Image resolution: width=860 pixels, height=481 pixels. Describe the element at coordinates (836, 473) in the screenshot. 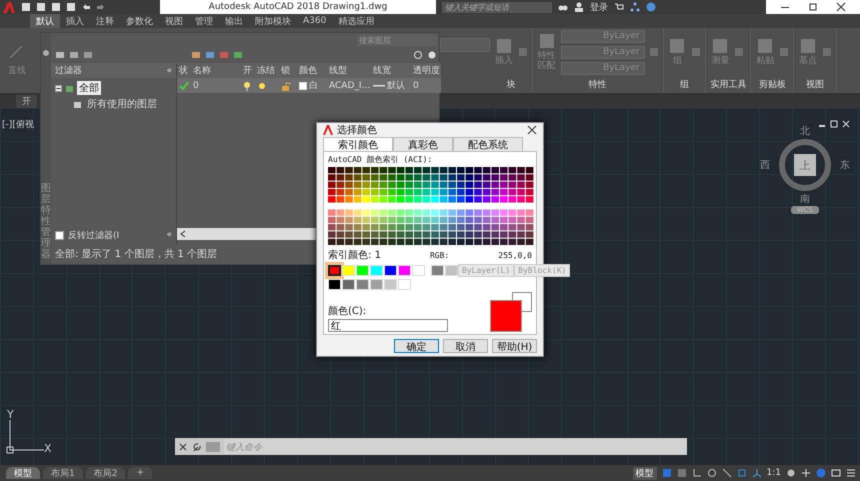

I see `fullscreen-icon` at that location.